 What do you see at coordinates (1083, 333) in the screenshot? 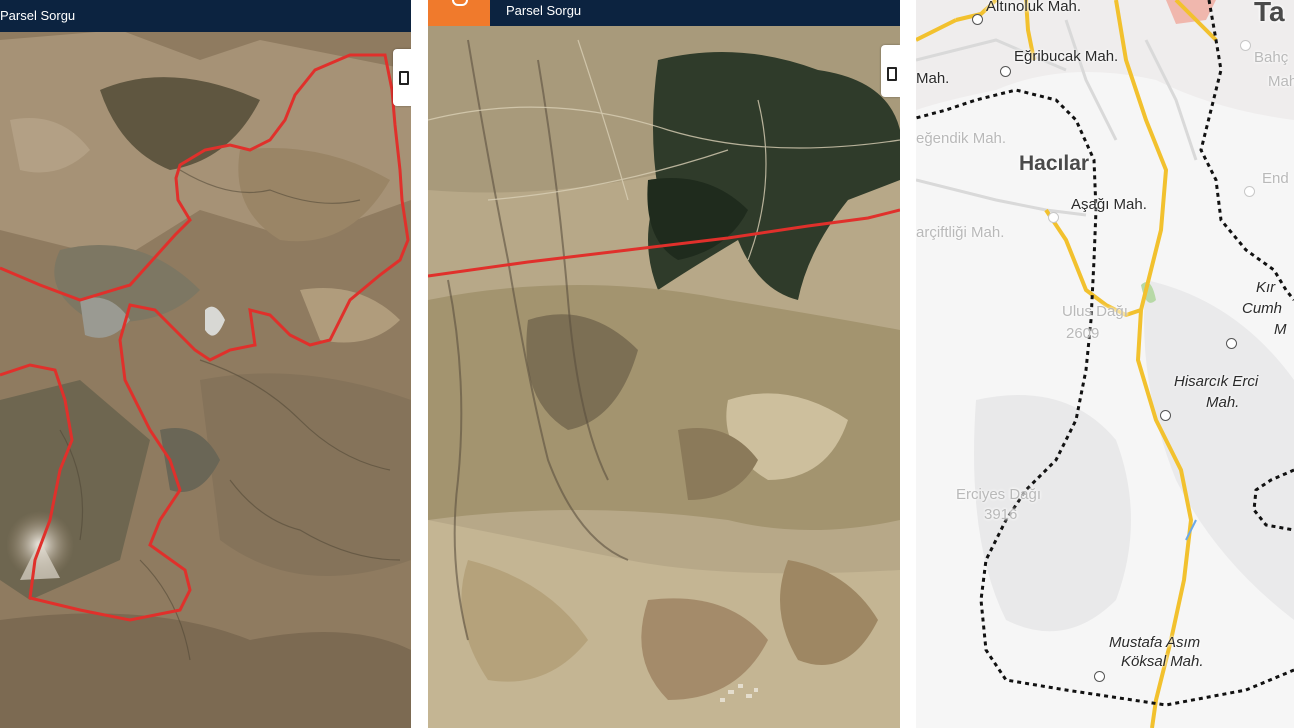
I see `label-ulus-elev: 2609` at bounding box center [1083, 333].